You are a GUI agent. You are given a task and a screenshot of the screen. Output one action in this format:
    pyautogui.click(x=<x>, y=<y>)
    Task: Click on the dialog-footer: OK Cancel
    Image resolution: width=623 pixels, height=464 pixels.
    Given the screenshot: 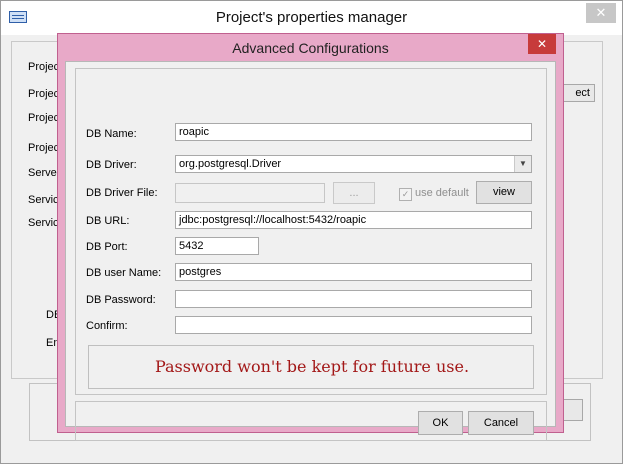 What is the action you would take?
    pyautogui.click(x=311, y=421)
    